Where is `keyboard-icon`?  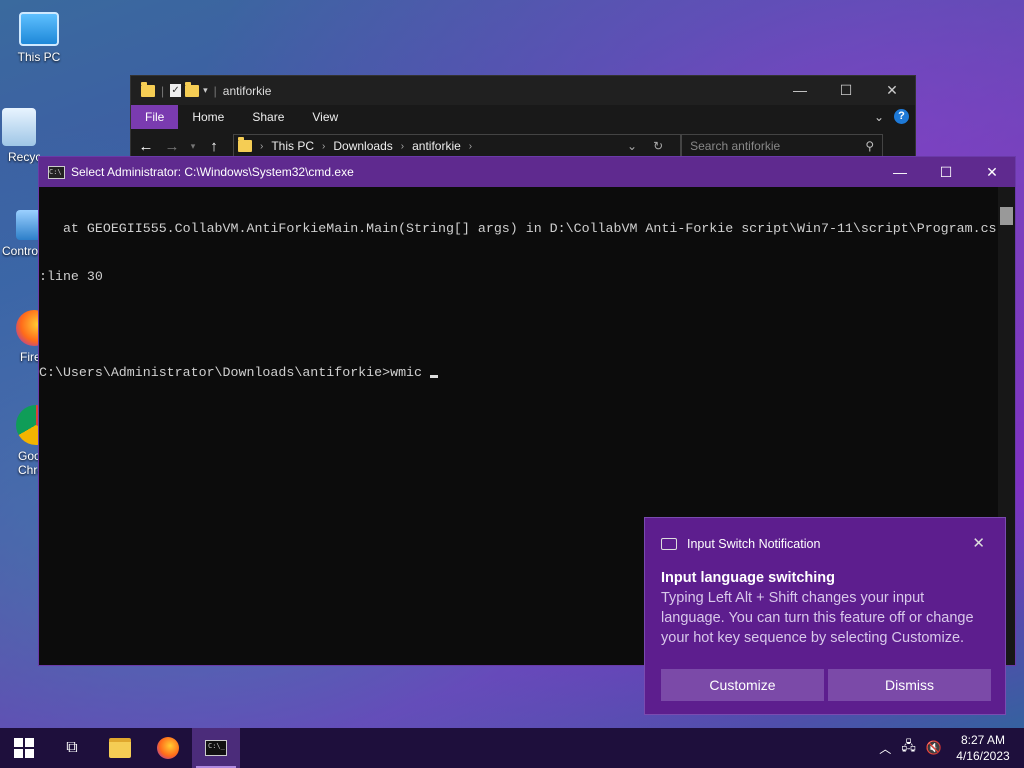 keyboard-icon is located at coordinates (669, 544).